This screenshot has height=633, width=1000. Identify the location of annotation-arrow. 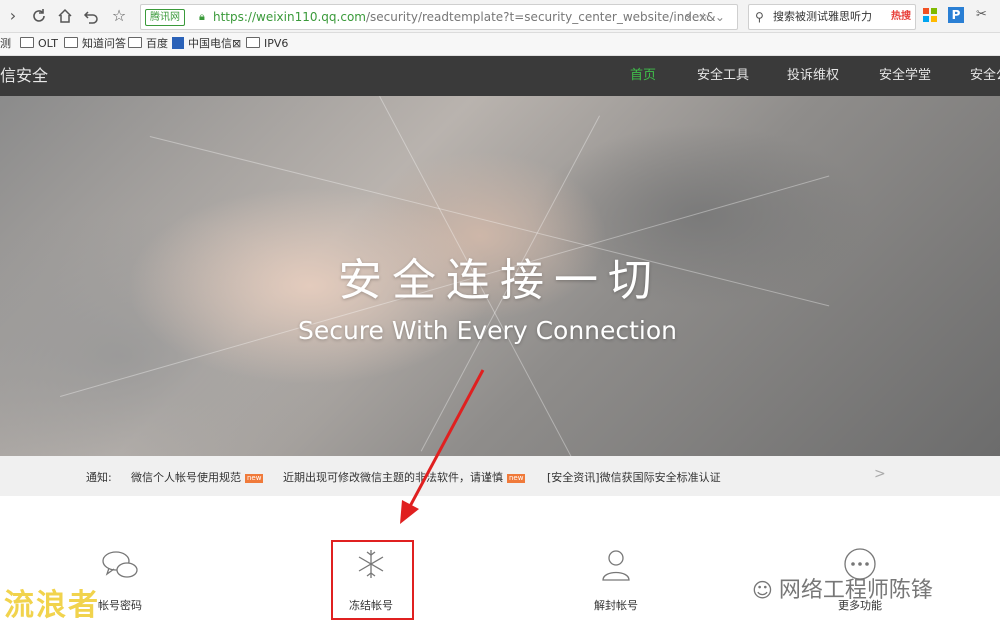
(442, 446).